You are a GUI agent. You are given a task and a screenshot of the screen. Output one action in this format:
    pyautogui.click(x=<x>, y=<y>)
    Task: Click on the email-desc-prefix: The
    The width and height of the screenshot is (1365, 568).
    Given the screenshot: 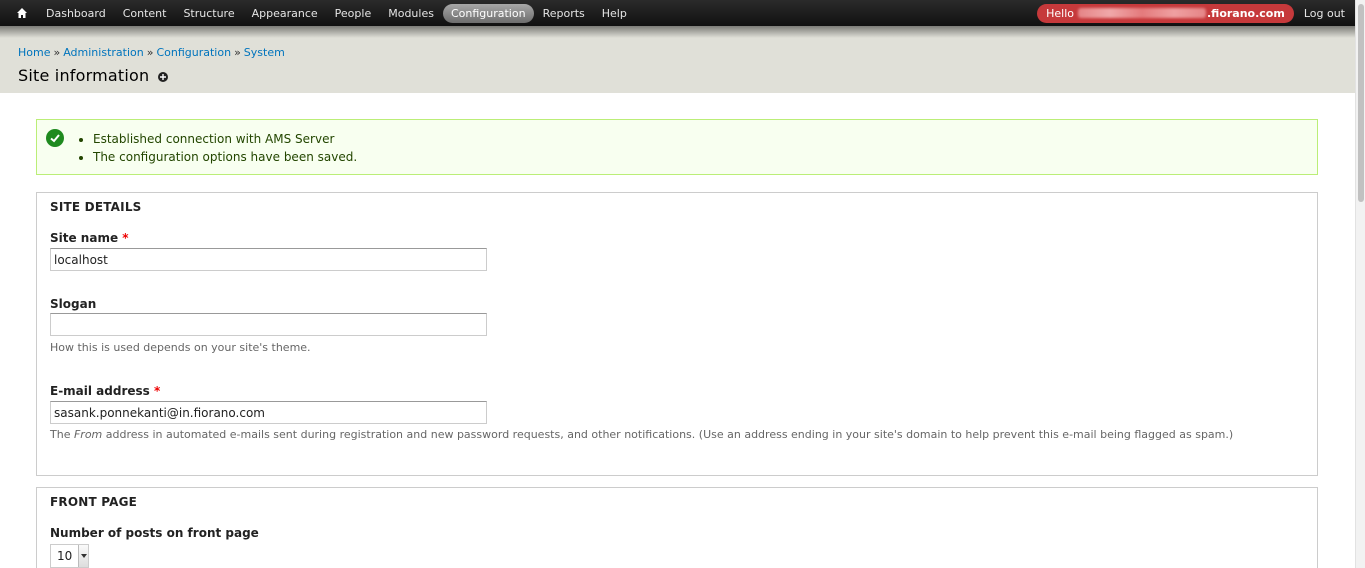 What is the action you would take?
    pyautogui.click(x=62, y=434)
    